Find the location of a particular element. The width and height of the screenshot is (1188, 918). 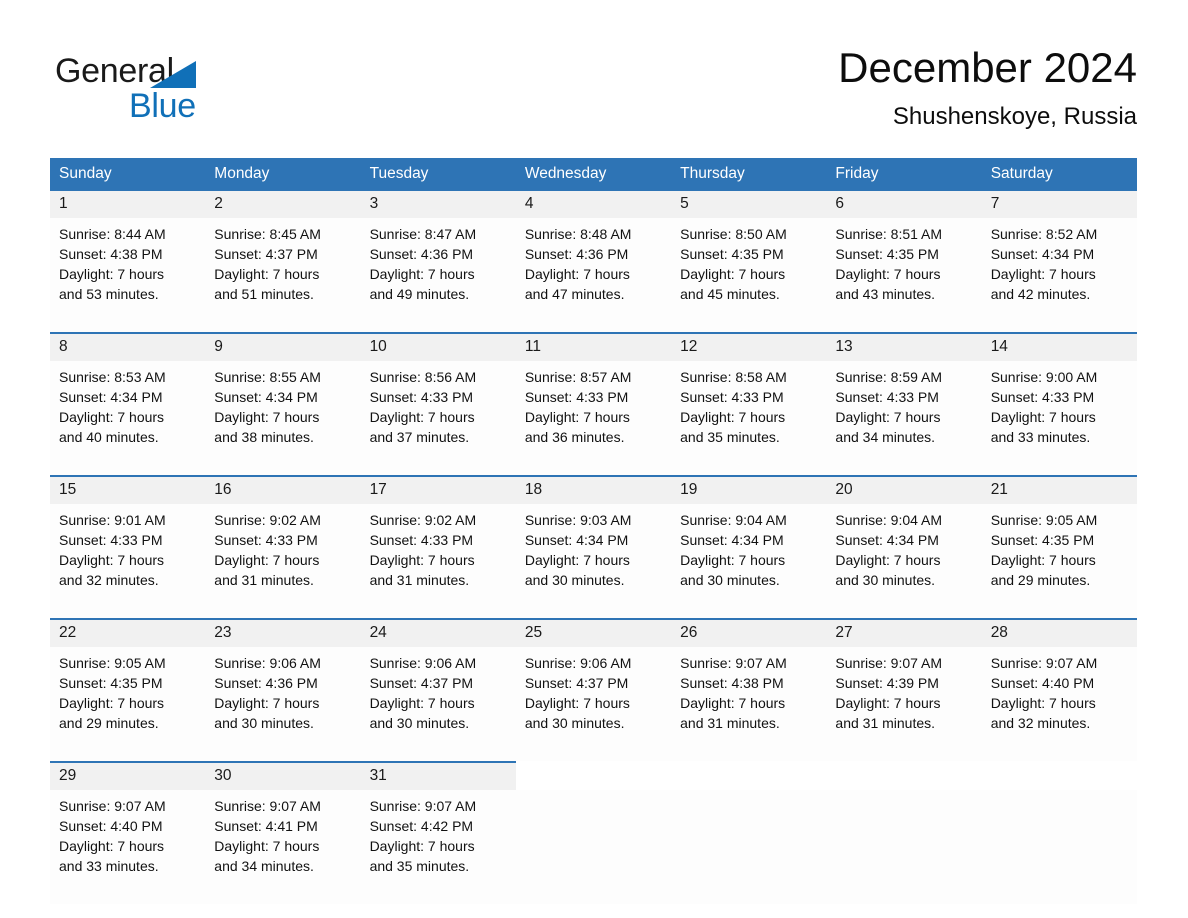

day-number: 18 is located at coordinates (593, 489).